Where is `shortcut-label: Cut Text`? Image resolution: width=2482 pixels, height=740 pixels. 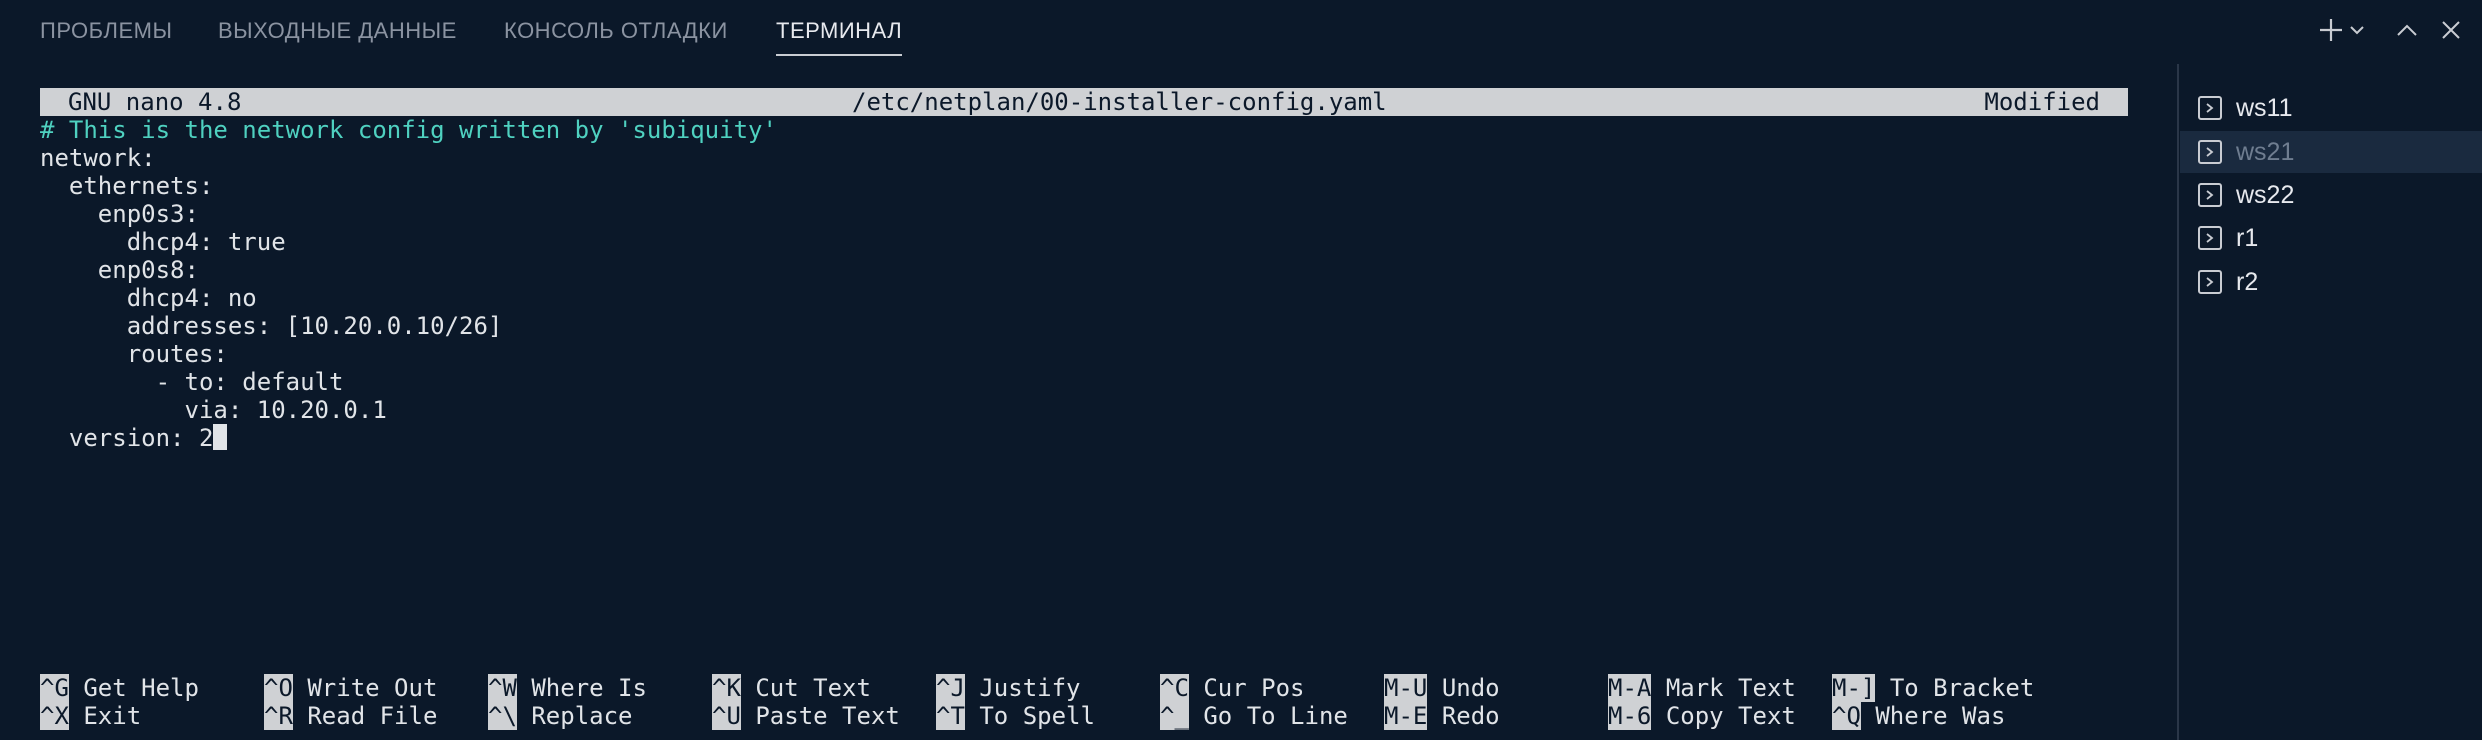
shortcut-label: Cut Text is located at coordinates (813, 688).